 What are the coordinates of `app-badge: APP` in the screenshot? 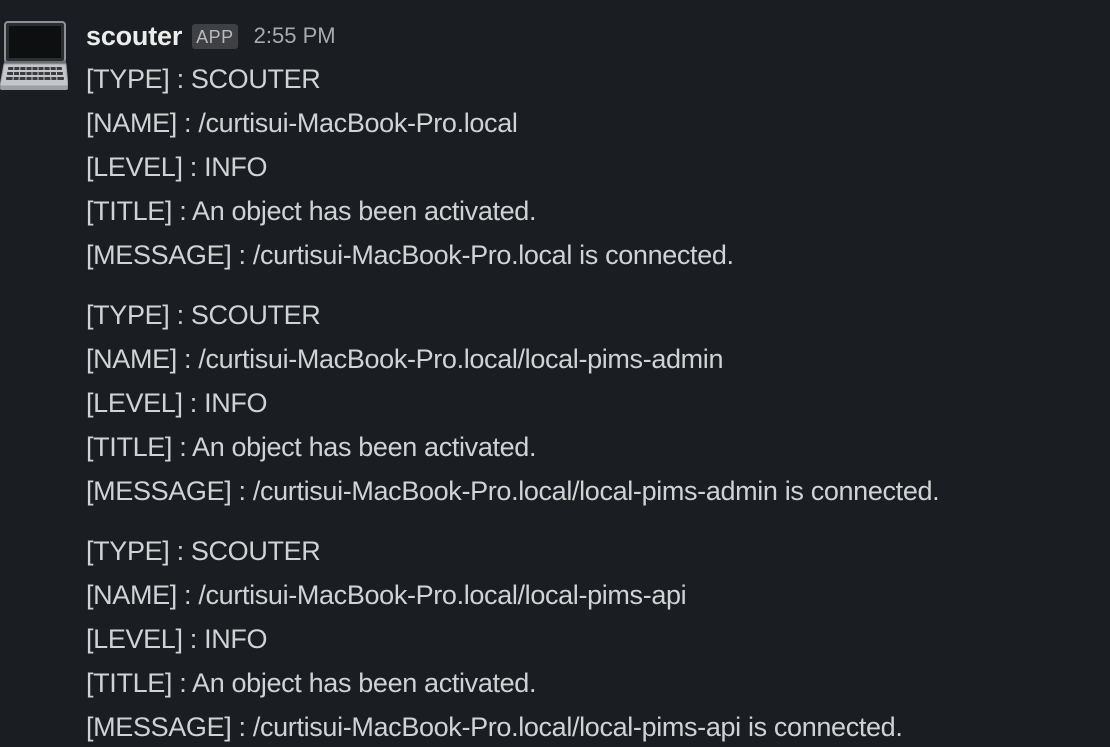 It's located at (215, 36).